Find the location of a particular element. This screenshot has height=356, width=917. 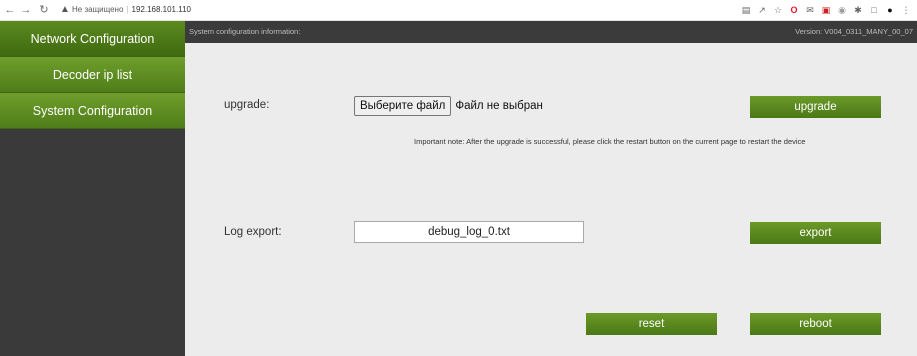

log-filename-input is located at coordinates (469, 232).